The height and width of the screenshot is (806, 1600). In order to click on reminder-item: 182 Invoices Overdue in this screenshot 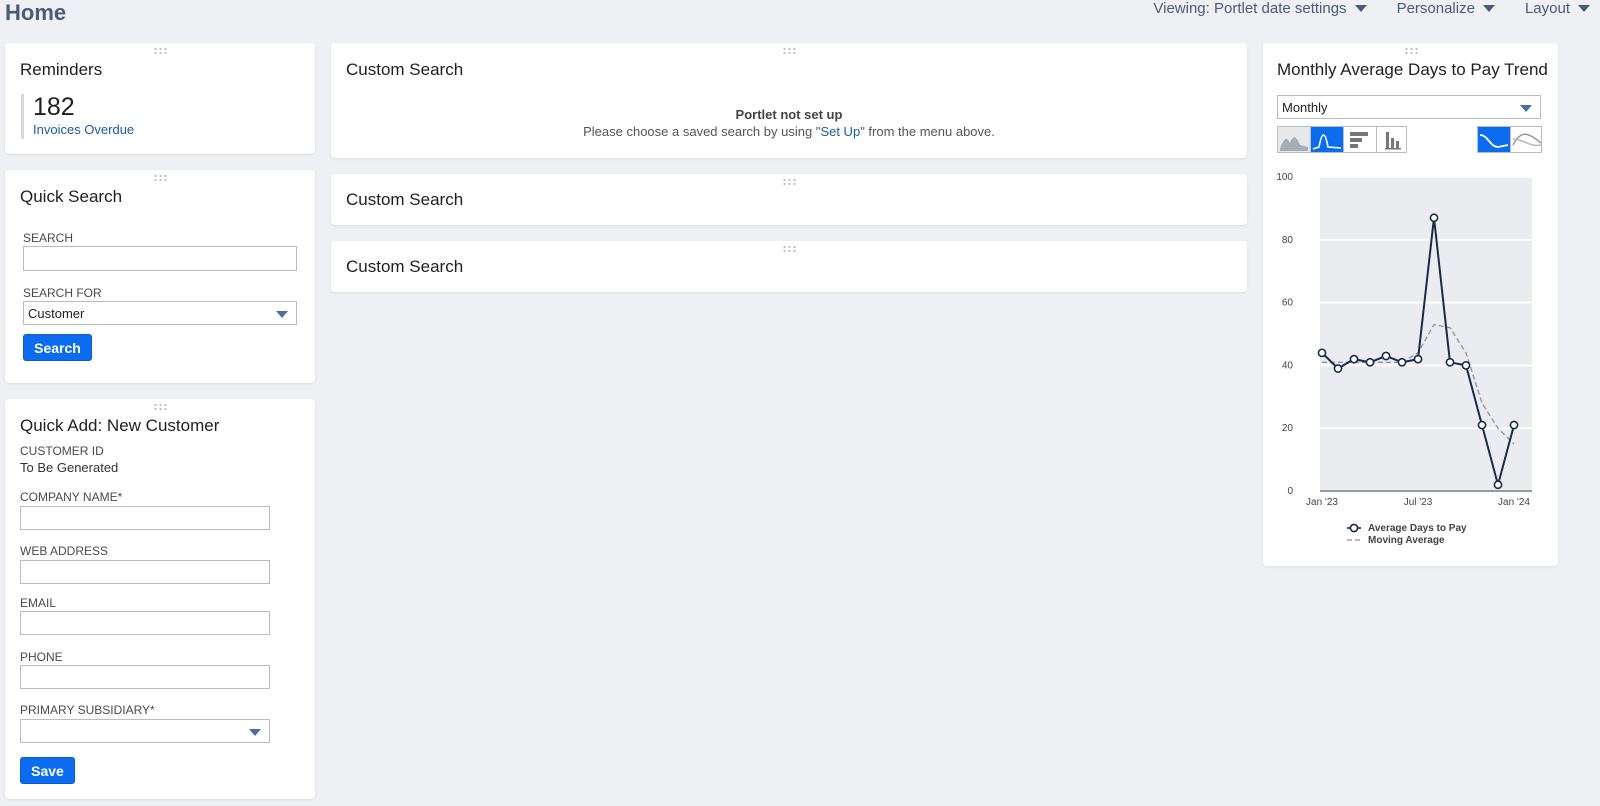, I will do `click(77, 116)`.